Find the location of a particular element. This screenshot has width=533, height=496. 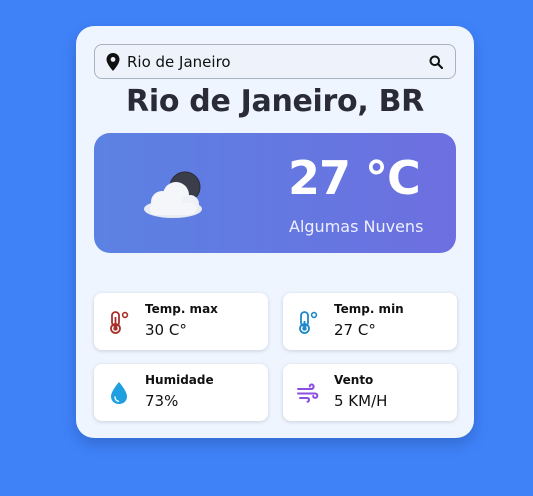

search-icon is located at coordinates (436, 62).